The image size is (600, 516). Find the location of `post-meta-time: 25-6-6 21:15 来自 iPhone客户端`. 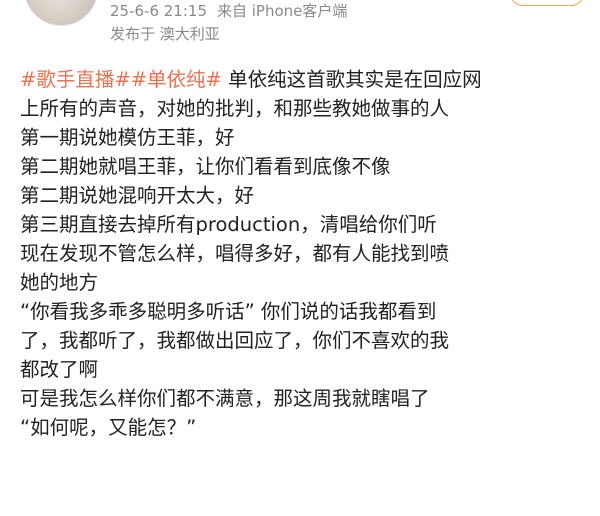

post-meta-time: 25-6-6 21:15 来自 iPhone客户端 is located at coordinates (228, 11).